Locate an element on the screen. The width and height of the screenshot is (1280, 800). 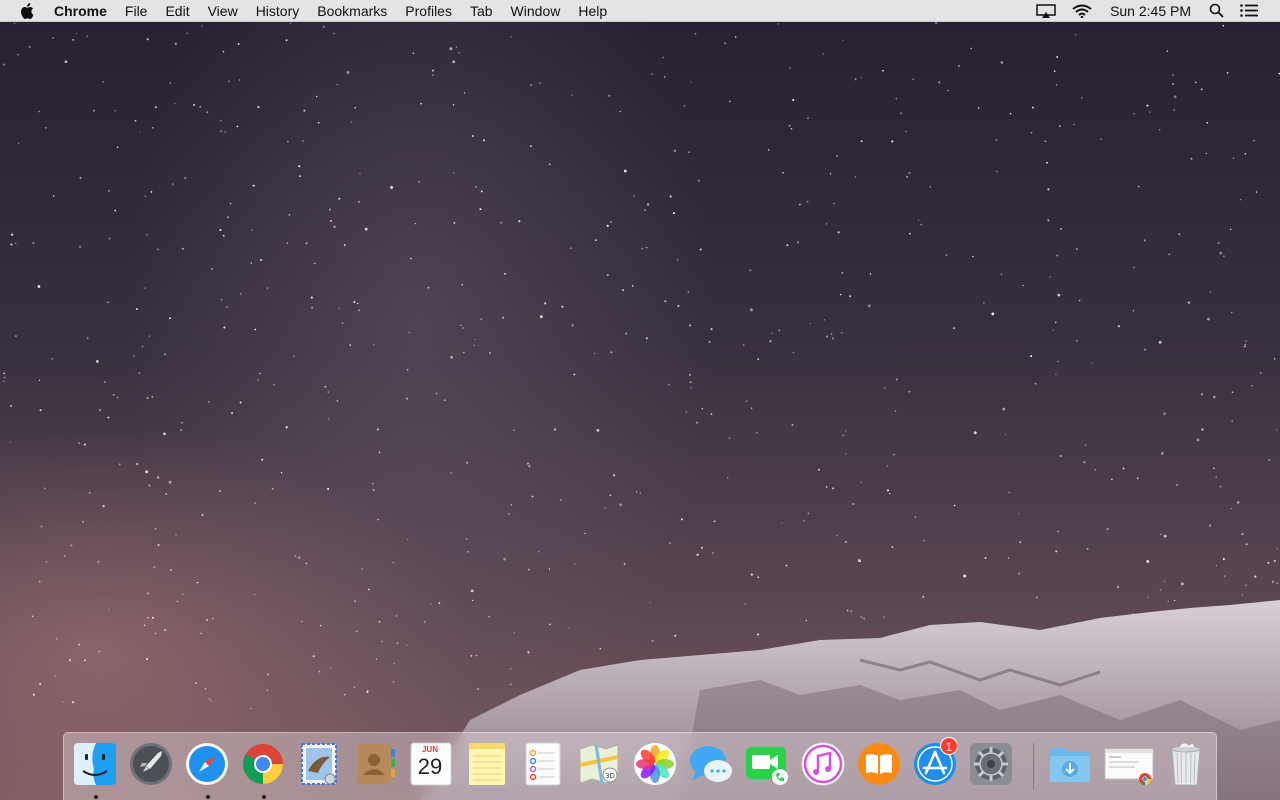
screenshot-thumbnail-icon is located at coordinates (1129, 767).